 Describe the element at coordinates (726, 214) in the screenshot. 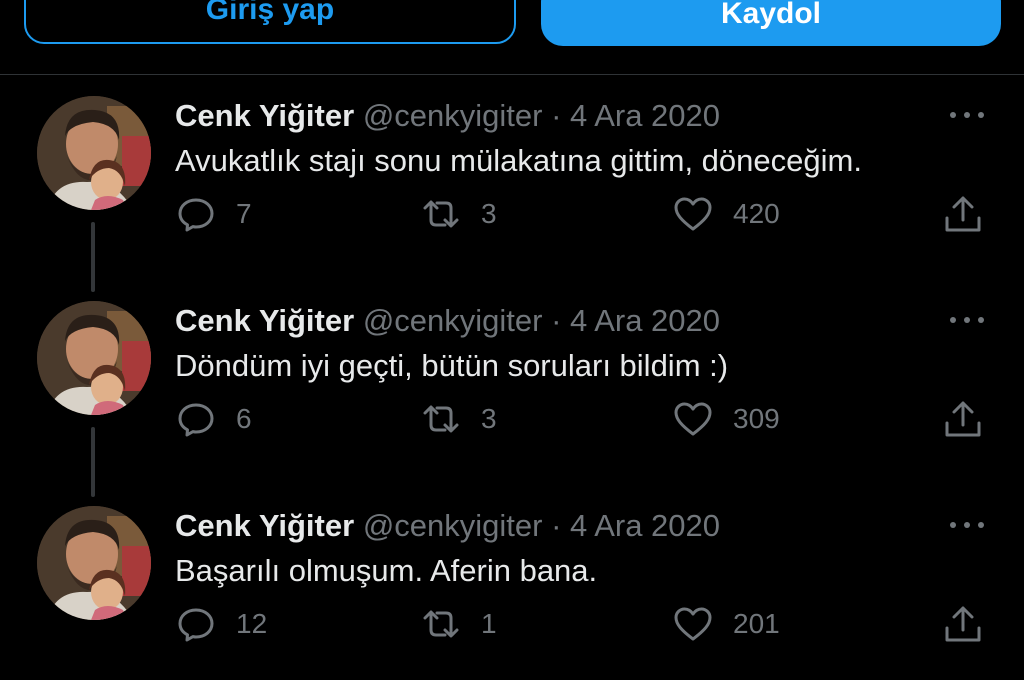

I see `like-button: 420` at that location.